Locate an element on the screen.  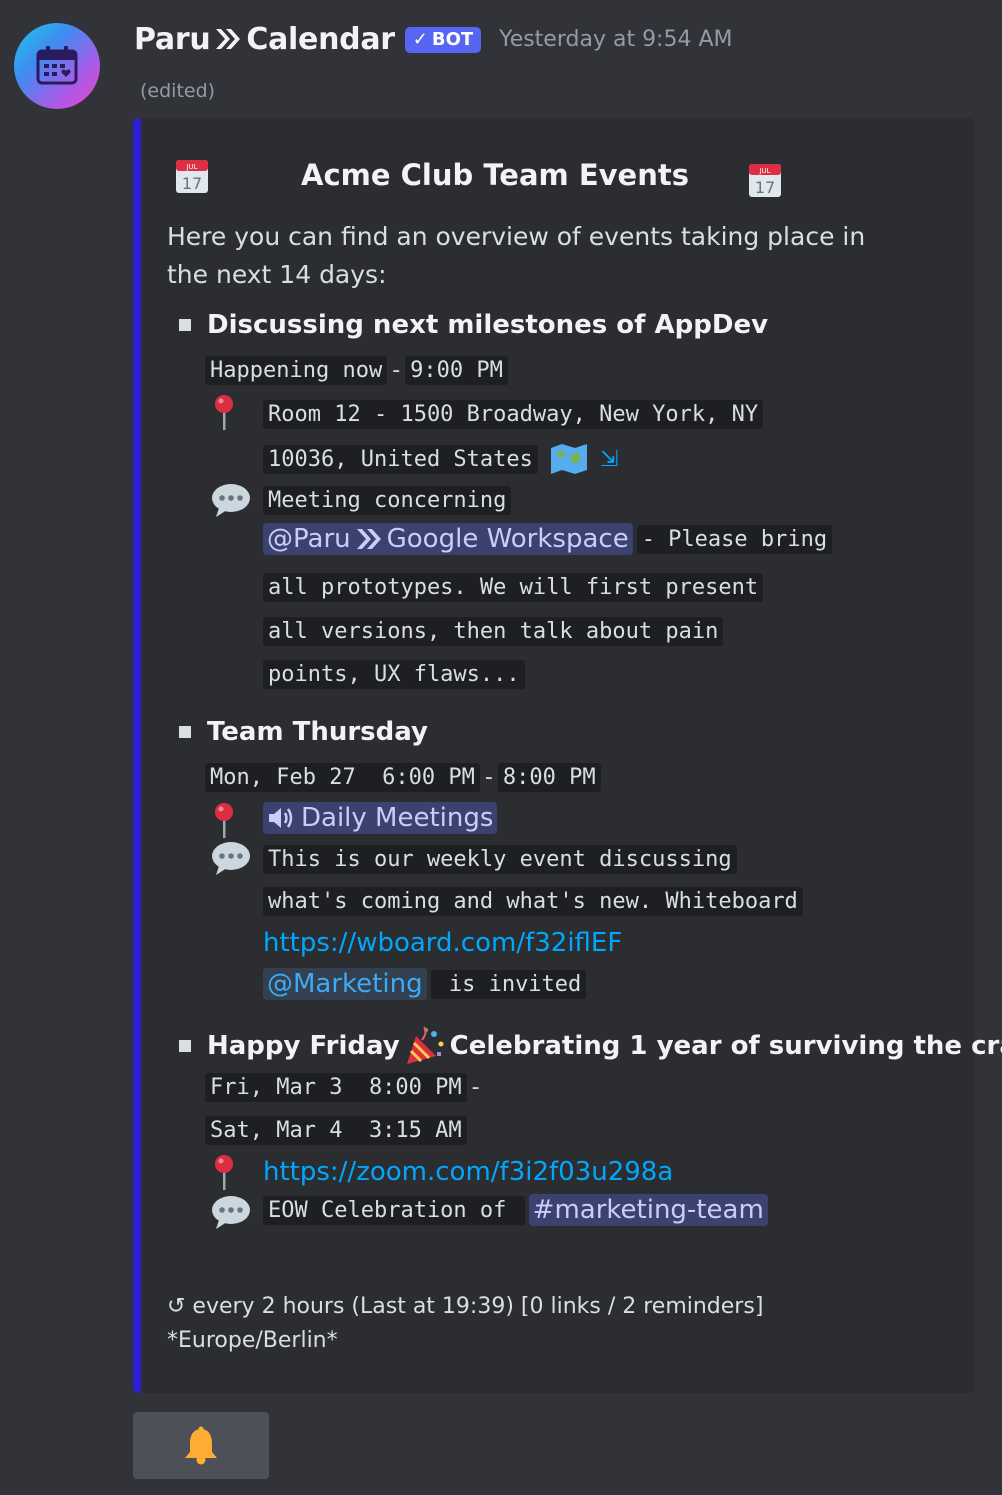
event-description: is invited is located at coordinates (508, 984).